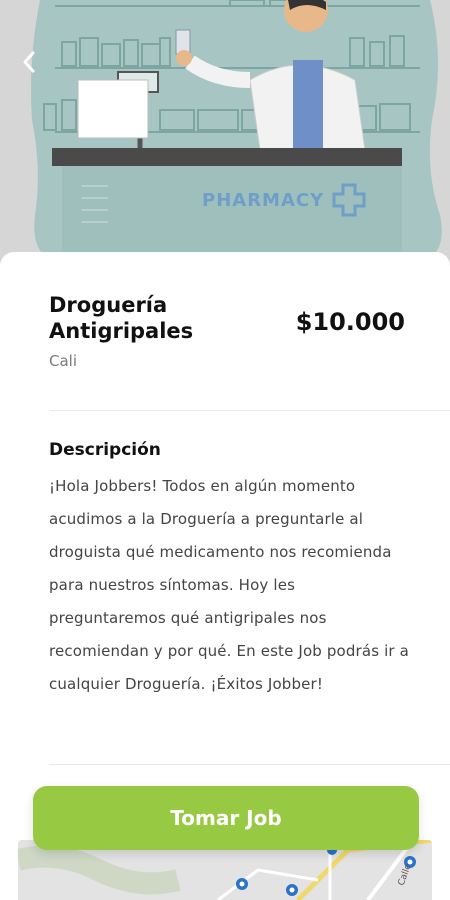 The image size is (450, 900). What do you see at coordinates (42, 70) in the screenshot?
I see `back-button` at bounding box center [42, 70].